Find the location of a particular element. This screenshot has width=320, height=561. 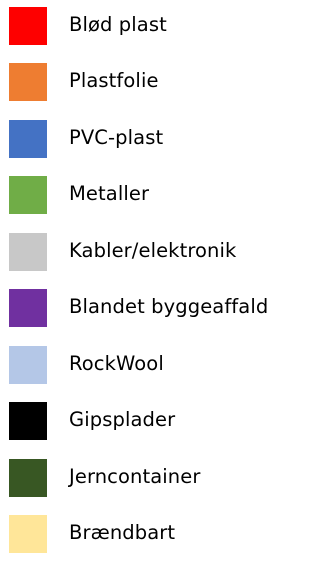

legend-item-gipsplader: Gipsplader is located at coordinates (145, 420).